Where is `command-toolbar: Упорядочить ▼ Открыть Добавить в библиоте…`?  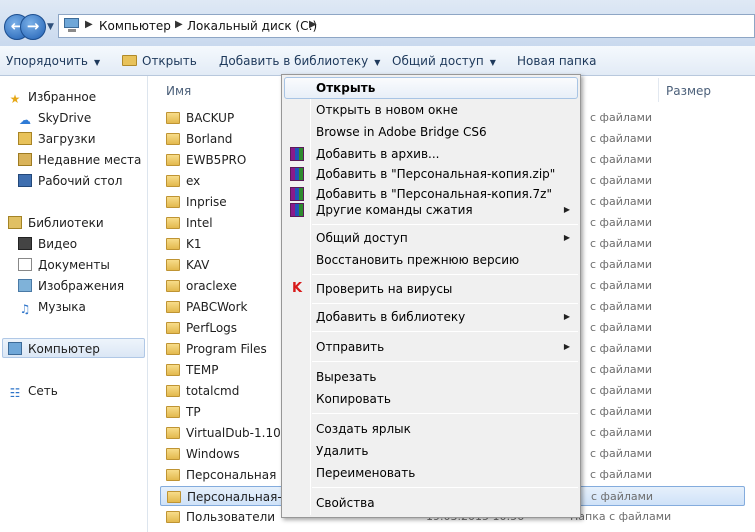
command-toolbar: Упорядочить ▼ Открыть Добавить в библиоте… is located at coordinates (377, 61).